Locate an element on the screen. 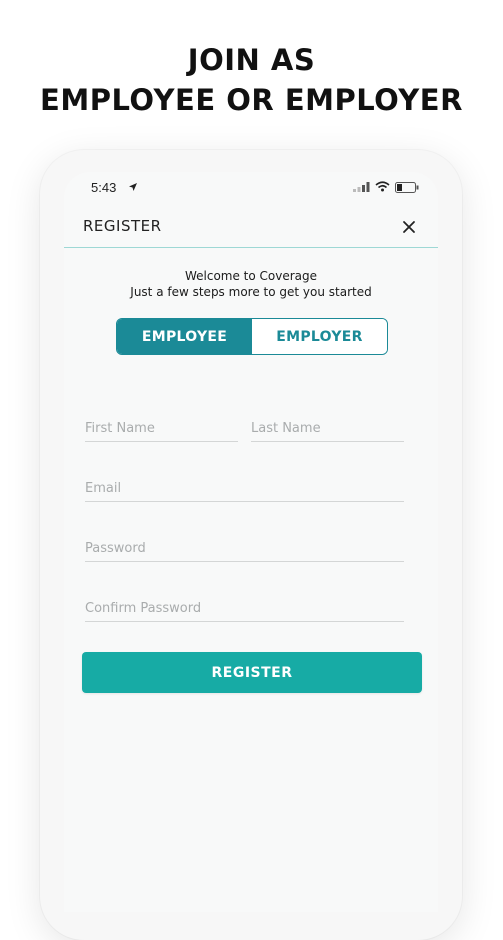 The width and height of the screenshot is (503, 940). promo-headline: JOIN AS EMPLOYEE OR EMPLOYER is located at coordinates (251, 80).